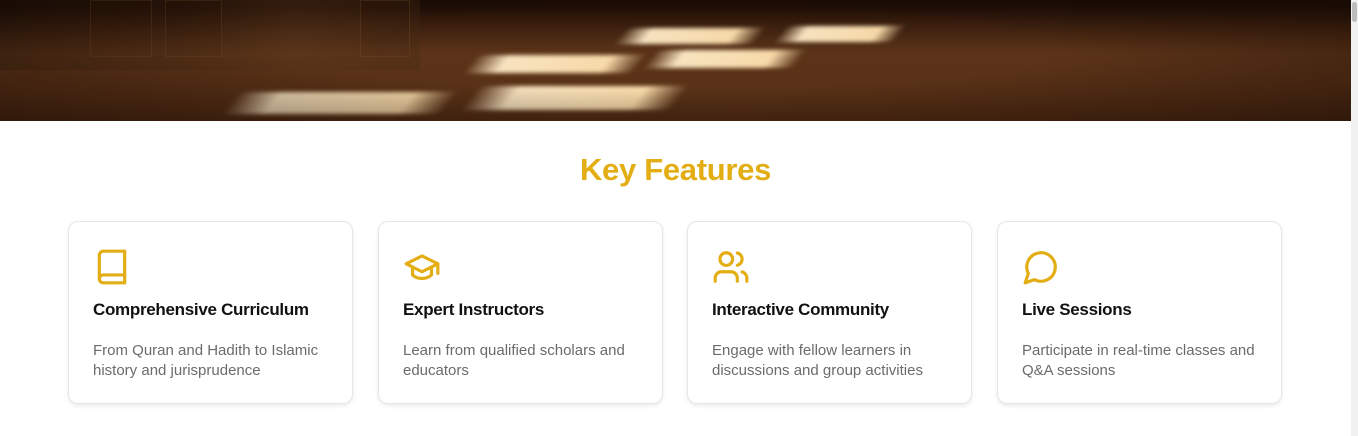 The width and height of the screenshot is (1358, 436). Describe the element at coordinates (201, 309) in the screenshot. I see `feature-title: Comprehensive Curriculum` at that location.